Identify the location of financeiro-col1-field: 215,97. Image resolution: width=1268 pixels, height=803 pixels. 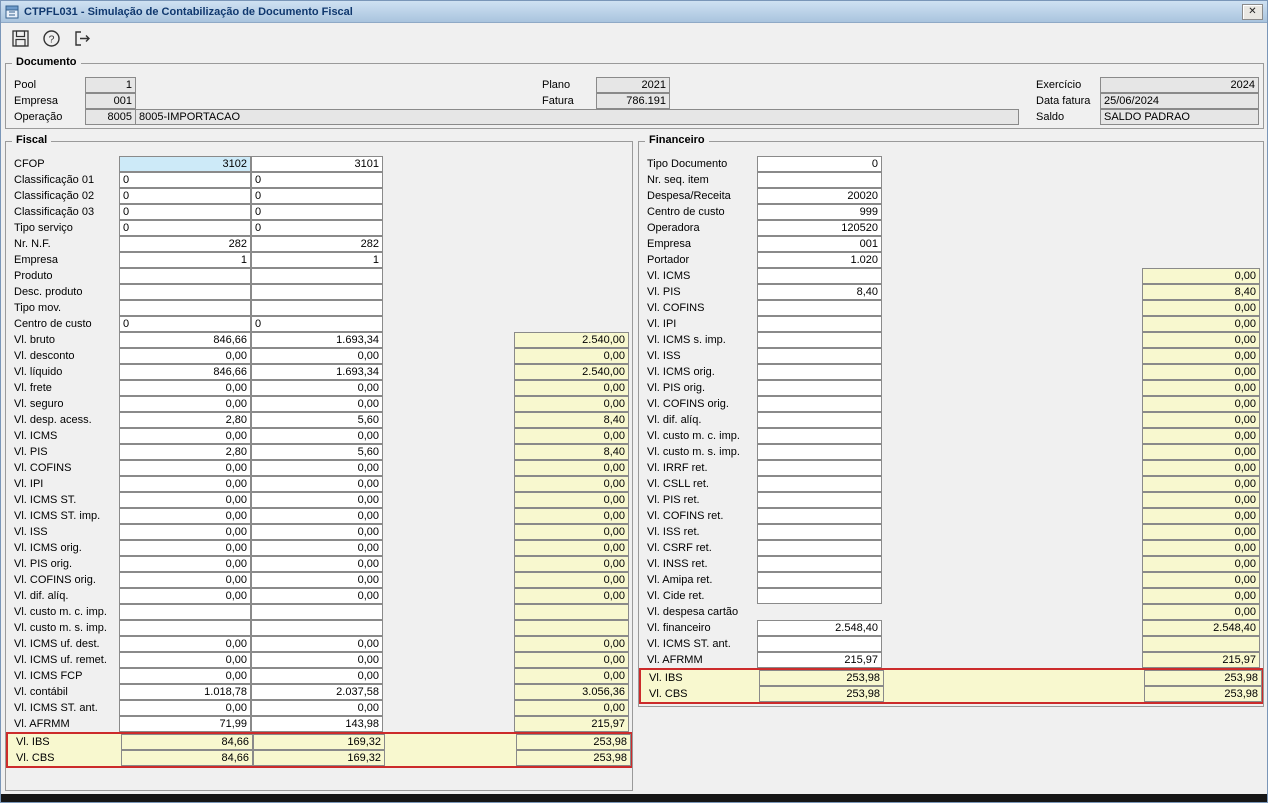
(819, 660).